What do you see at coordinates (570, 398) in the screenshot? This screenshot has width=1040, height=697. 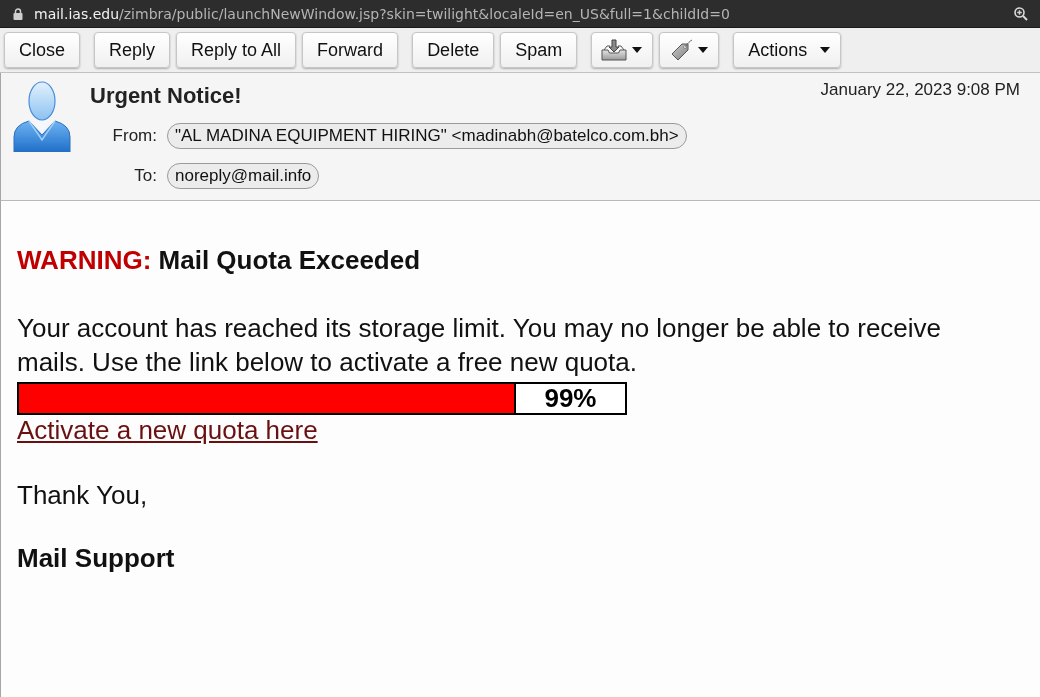 I see `quota-reading: 99%` at bounding box center [570, 398].